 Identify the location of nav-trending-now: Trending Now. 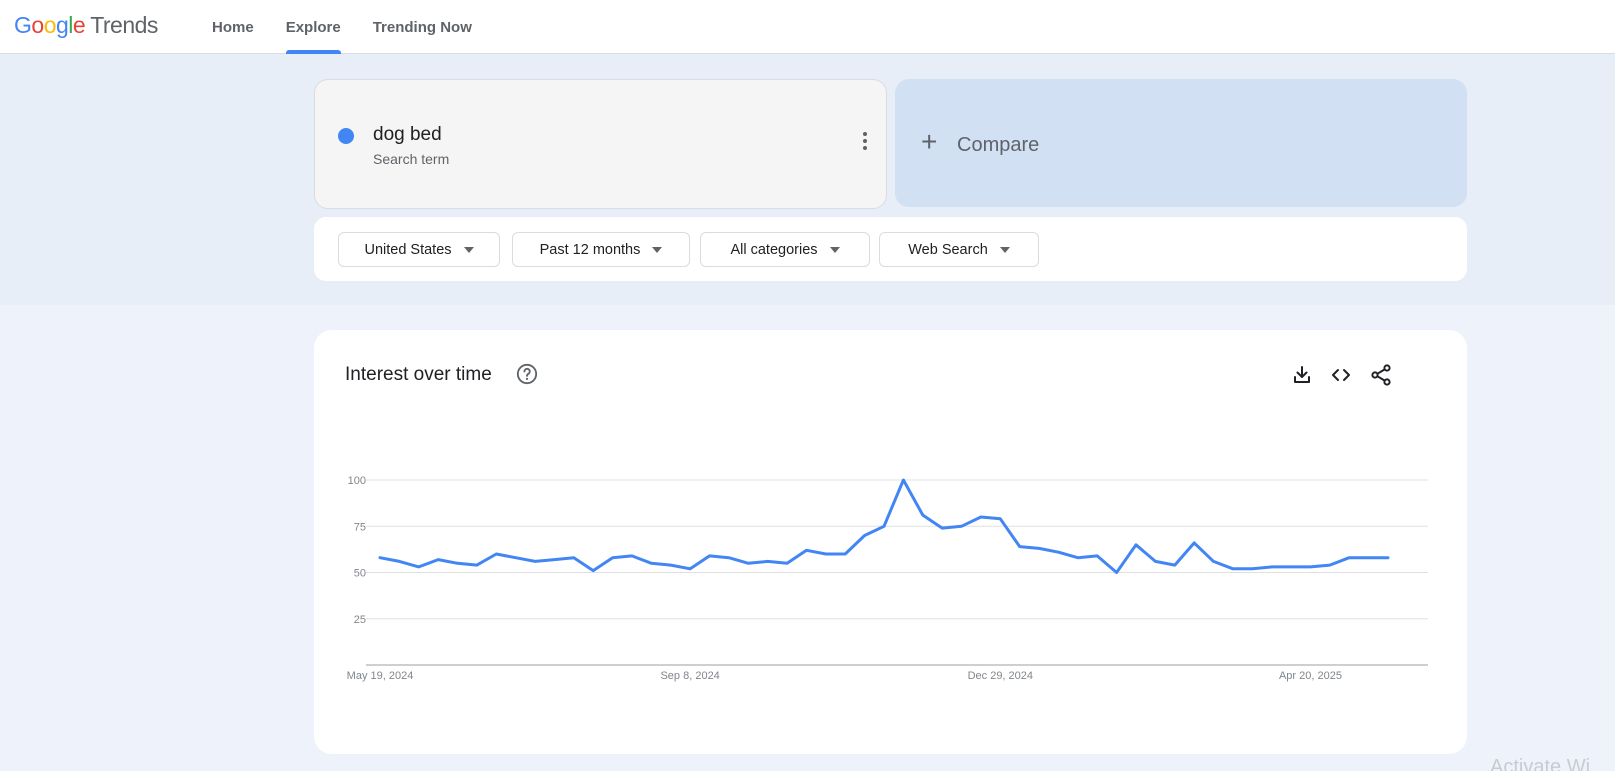
(422, 27).